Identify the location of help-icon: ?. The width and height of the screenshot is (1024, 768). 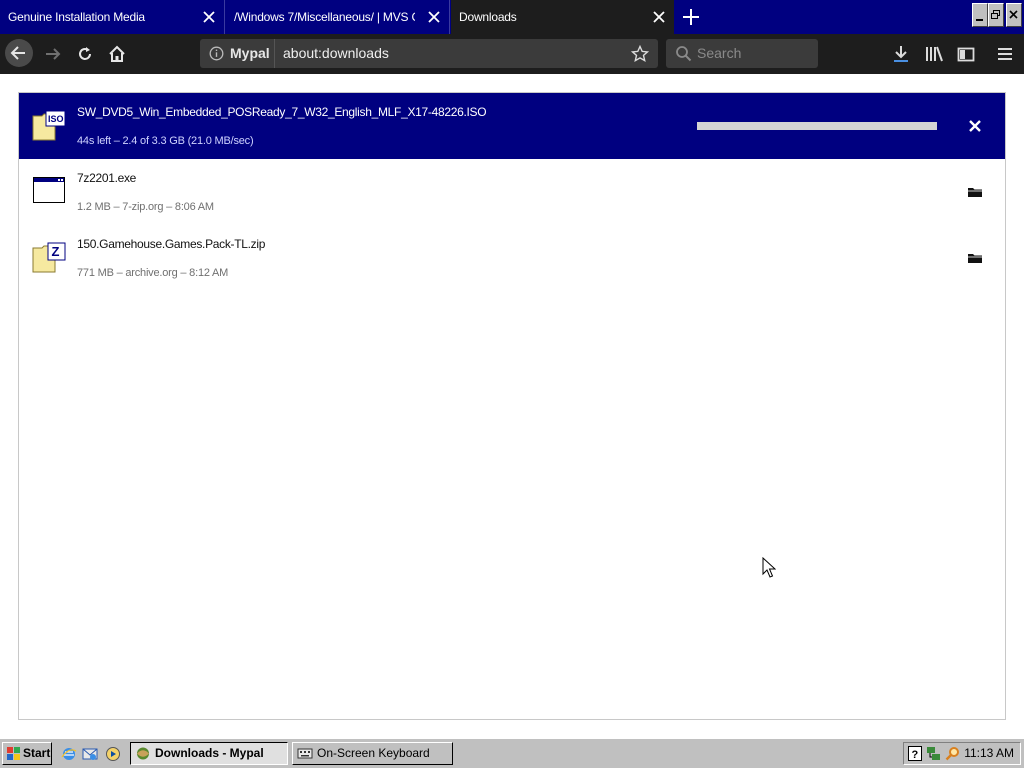
(915, 753).